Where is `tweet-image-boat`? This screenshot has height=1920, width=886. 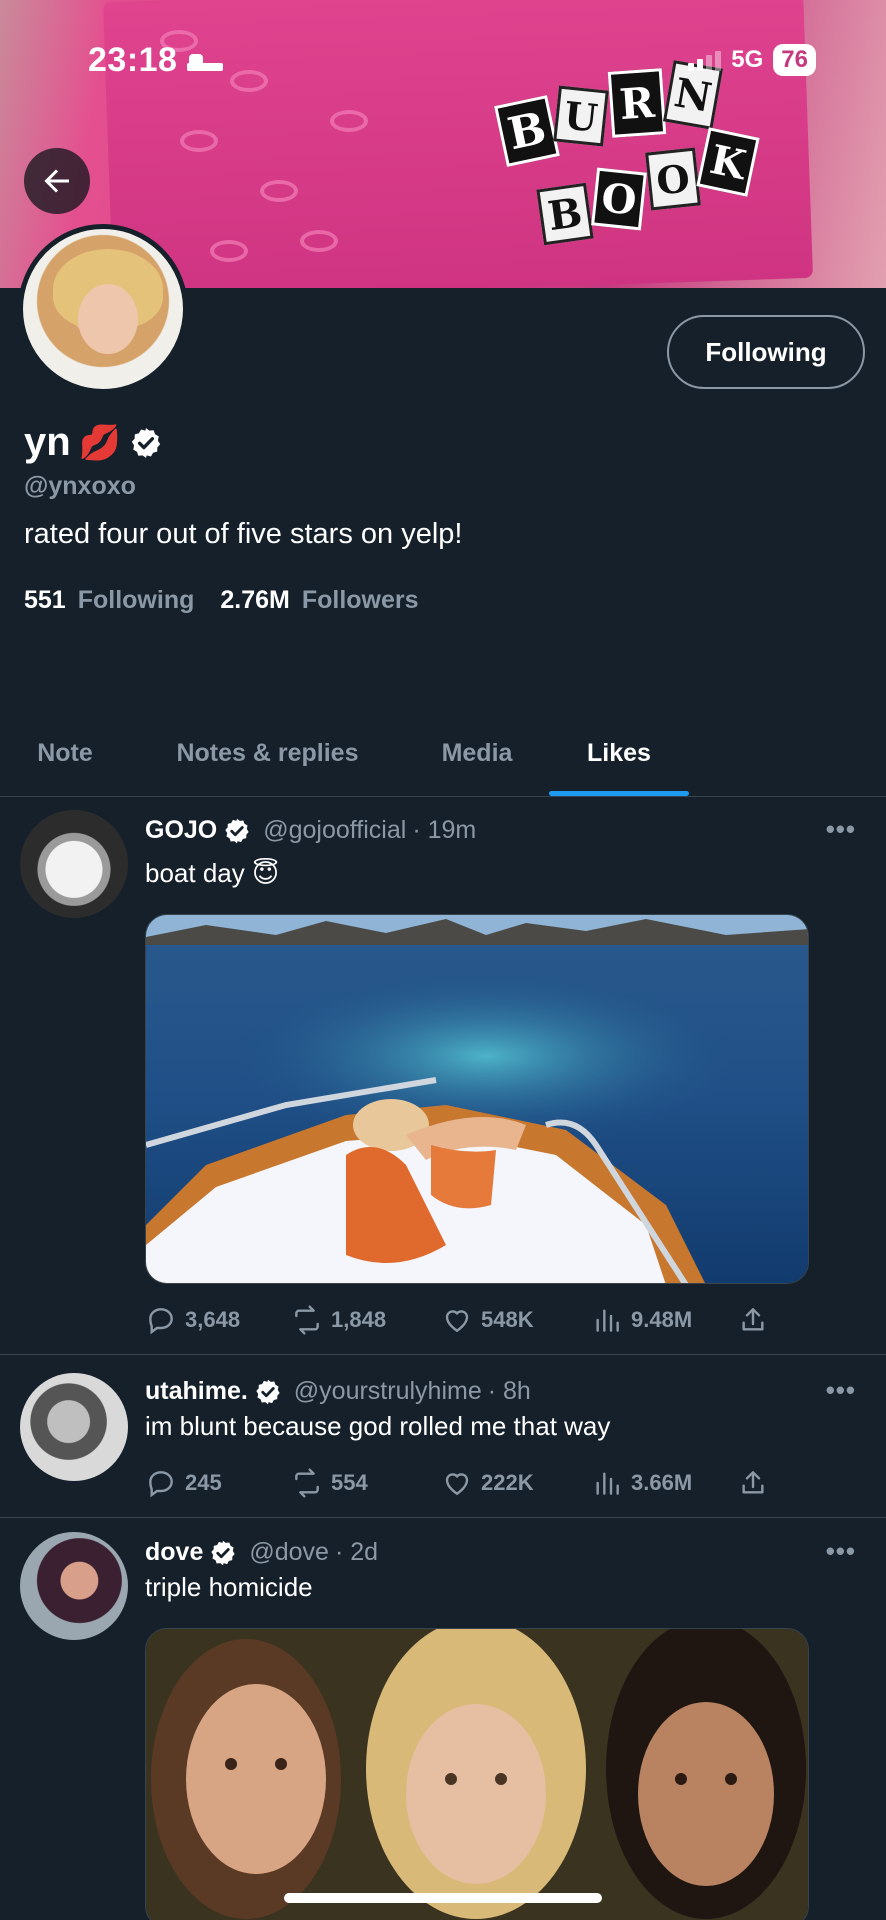
tweet-image-boat is located at coordinates (477, 1099).